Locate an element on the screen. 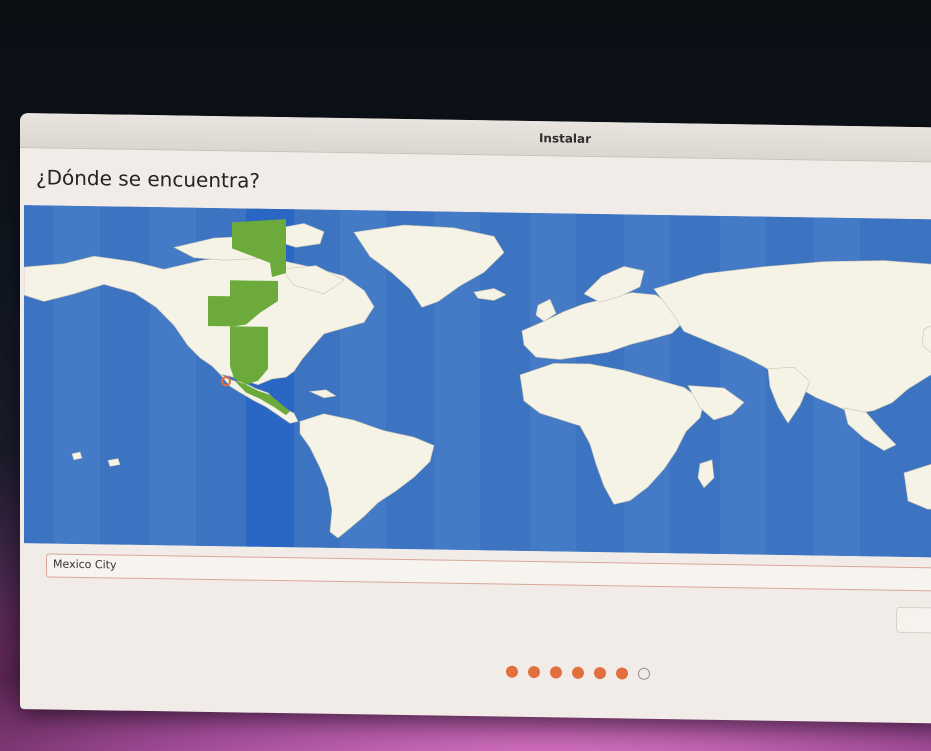  continue-button is located at coordinates (913, 620).